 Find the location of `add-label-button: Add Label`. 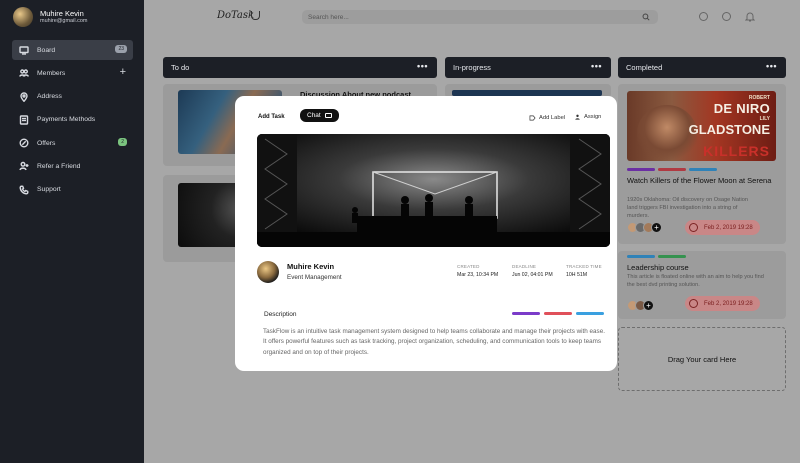

add-label-button: Add Label is located at coordinates (547, 118).